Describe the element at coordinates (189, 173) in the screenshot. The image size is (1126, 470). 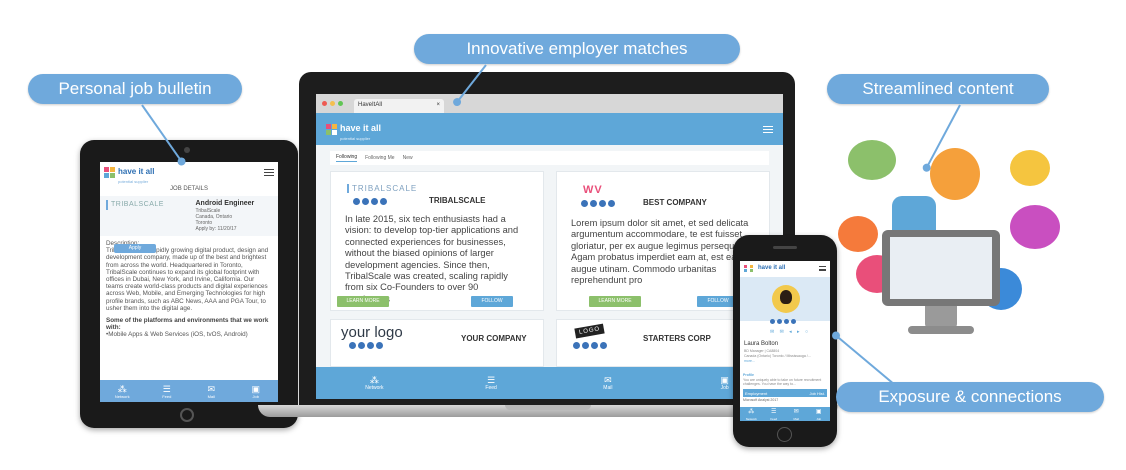
I see `tablet-header: have it all potential supplier` at that location.